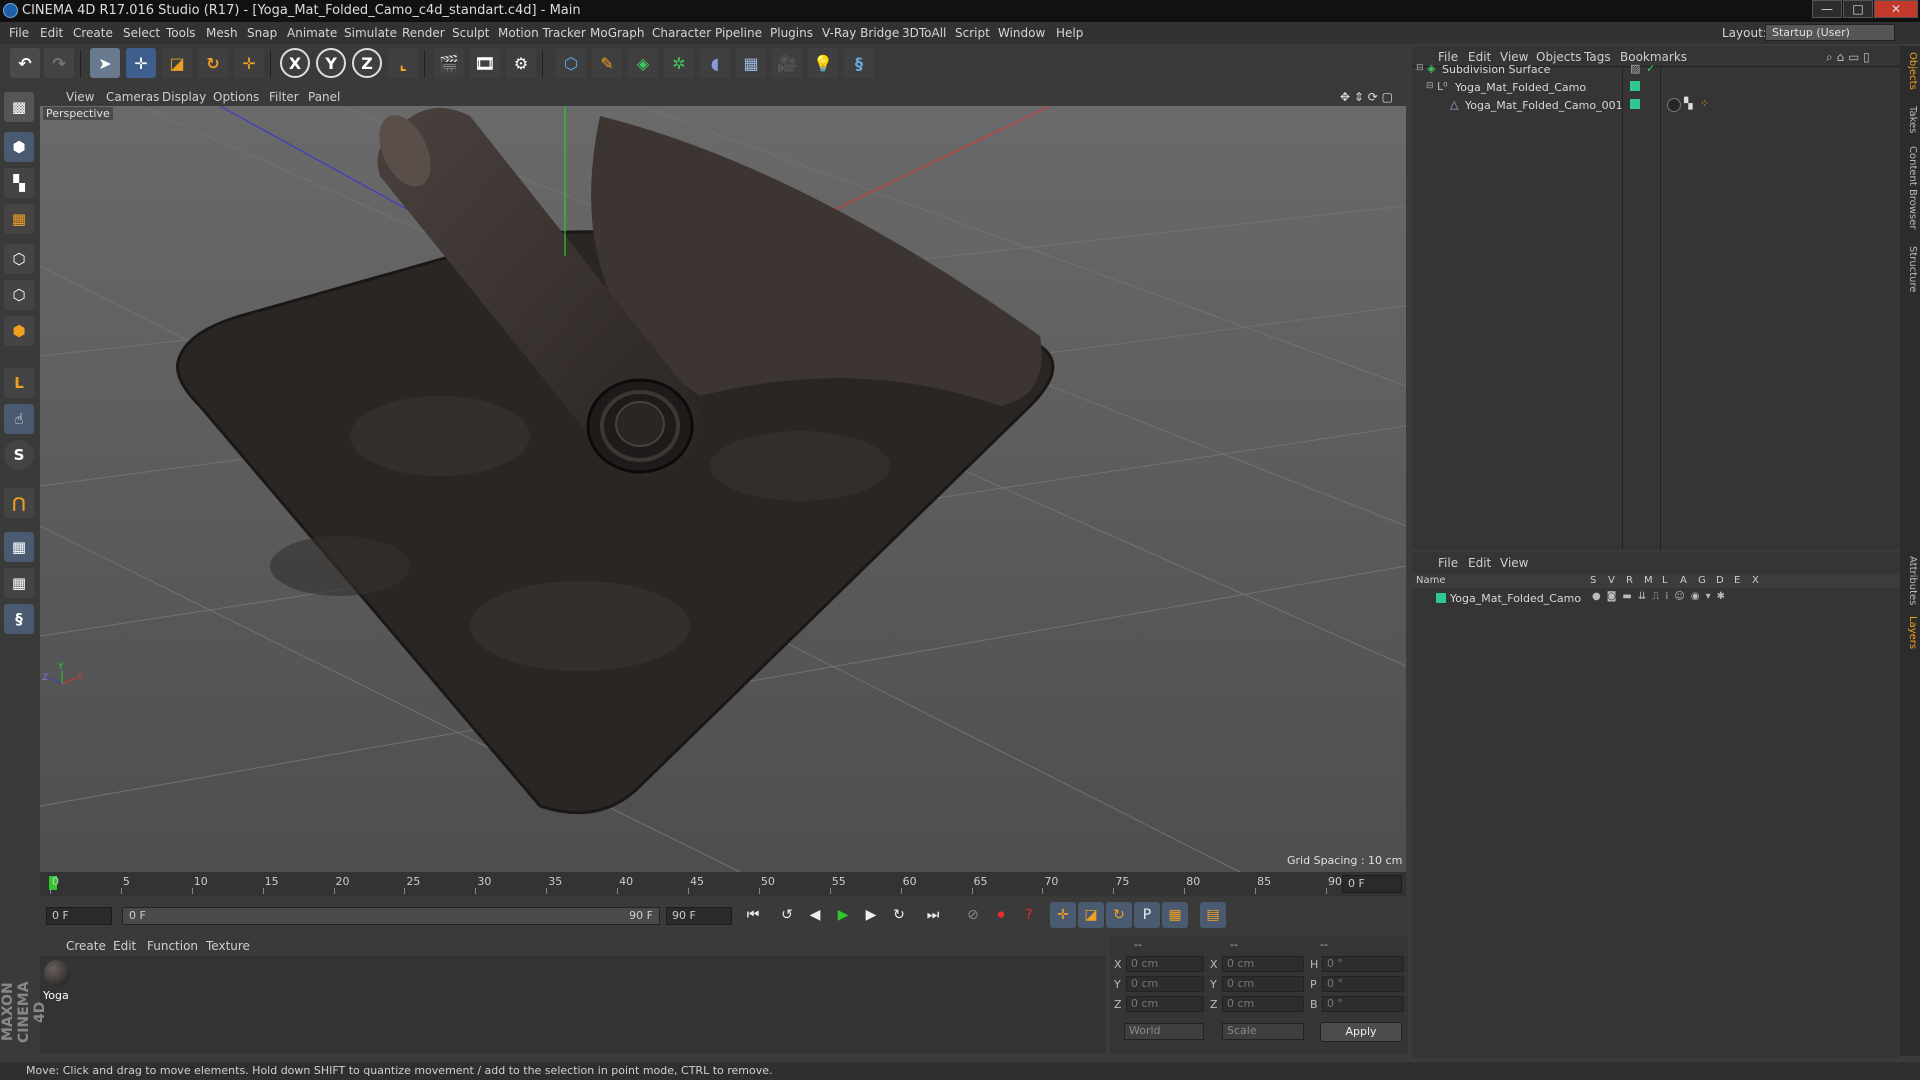 The width and height of the screenshot is (1920, 1080). Describe the element at coordinates (1021, 33) in the screenshot. I see `menu-window: Window` at that location.